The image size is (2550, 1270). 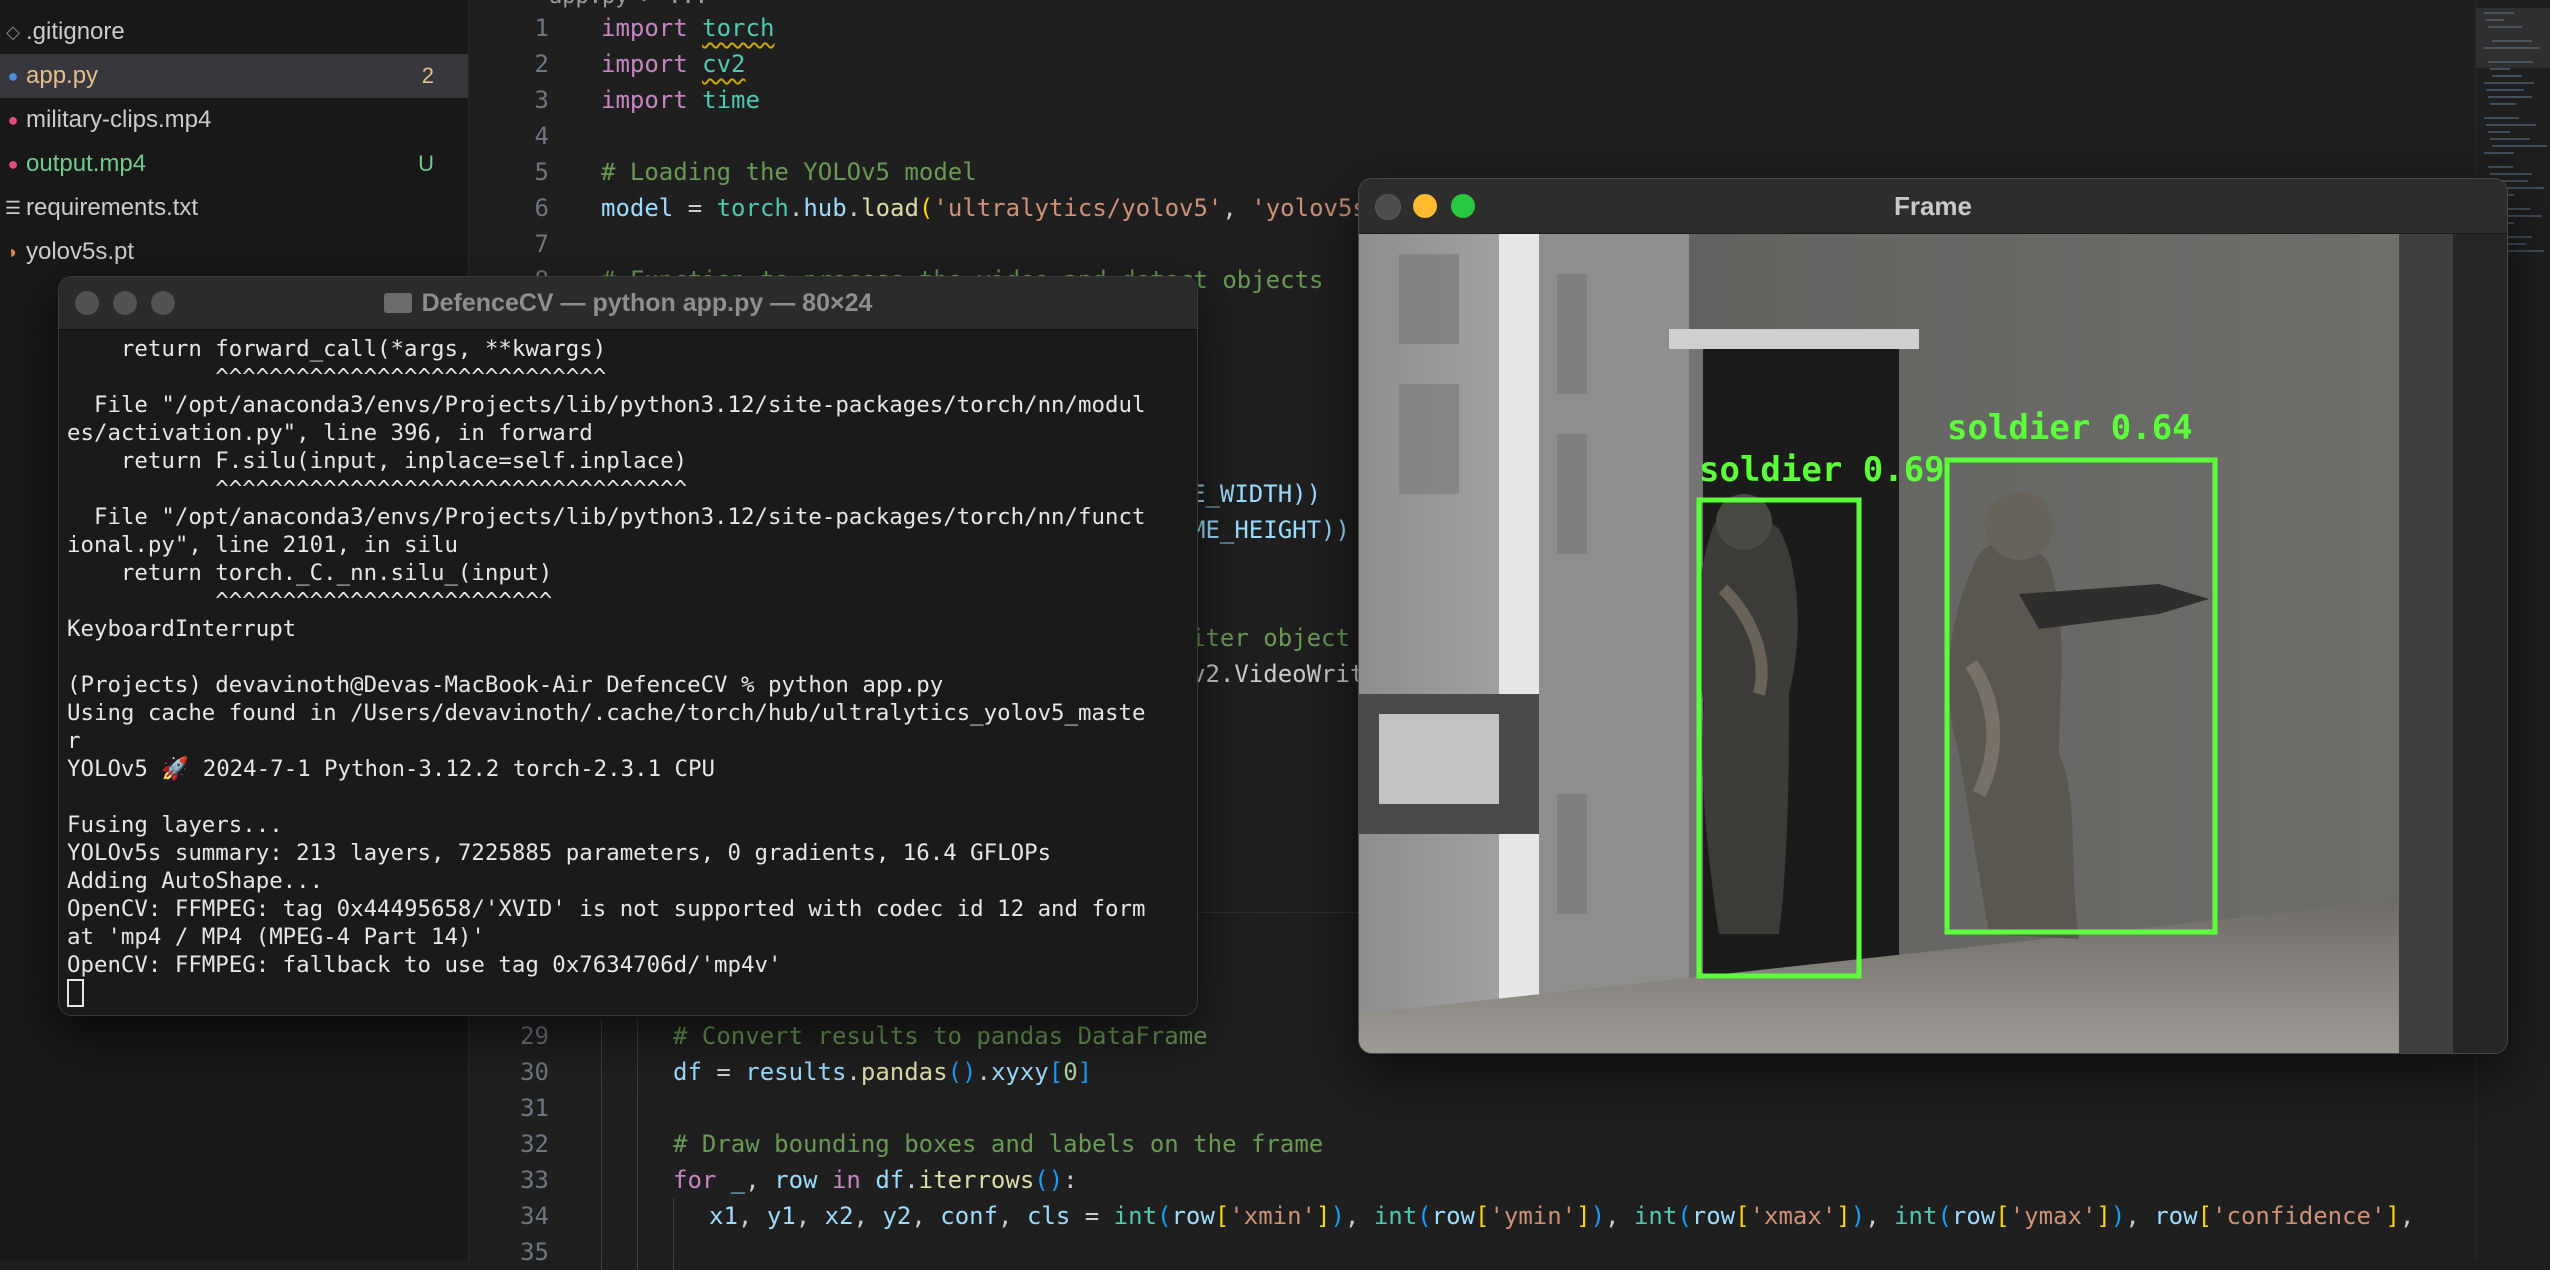 What do you see at coordinates (13, 163) in the screenshot?
I see `video-file-icon: ●` at bounding box center [13, 163].